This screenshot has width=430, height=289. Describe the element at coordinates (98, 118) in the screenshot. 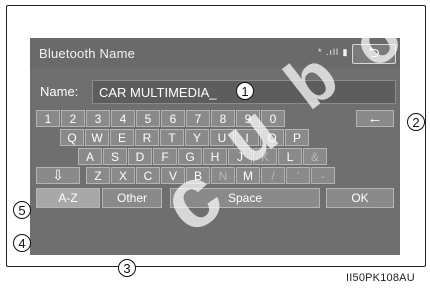

I see `key-3: 3` at that location.